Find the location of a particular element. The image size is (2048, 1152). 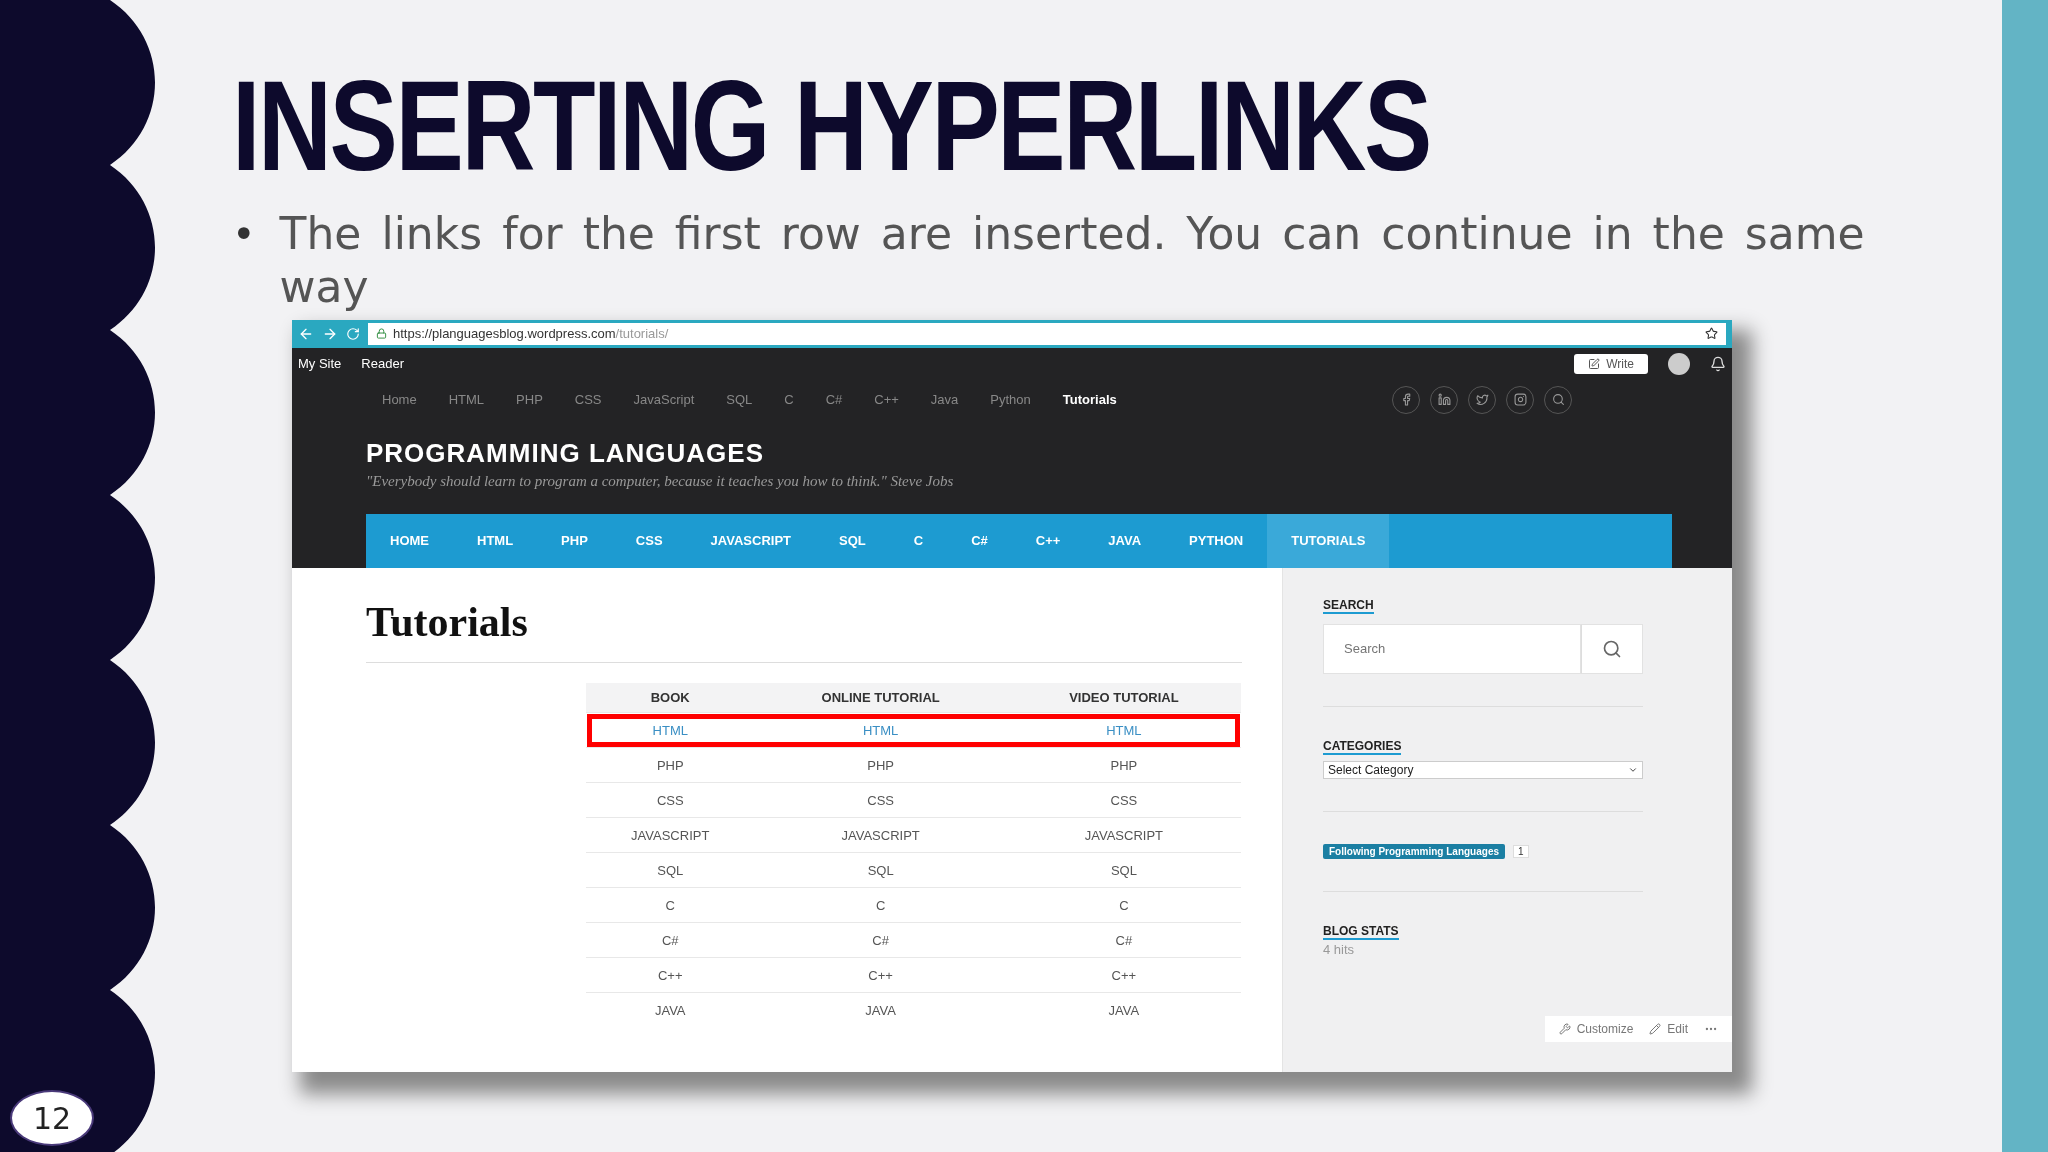

write-button: Write is located at coordinates (1611, 363).